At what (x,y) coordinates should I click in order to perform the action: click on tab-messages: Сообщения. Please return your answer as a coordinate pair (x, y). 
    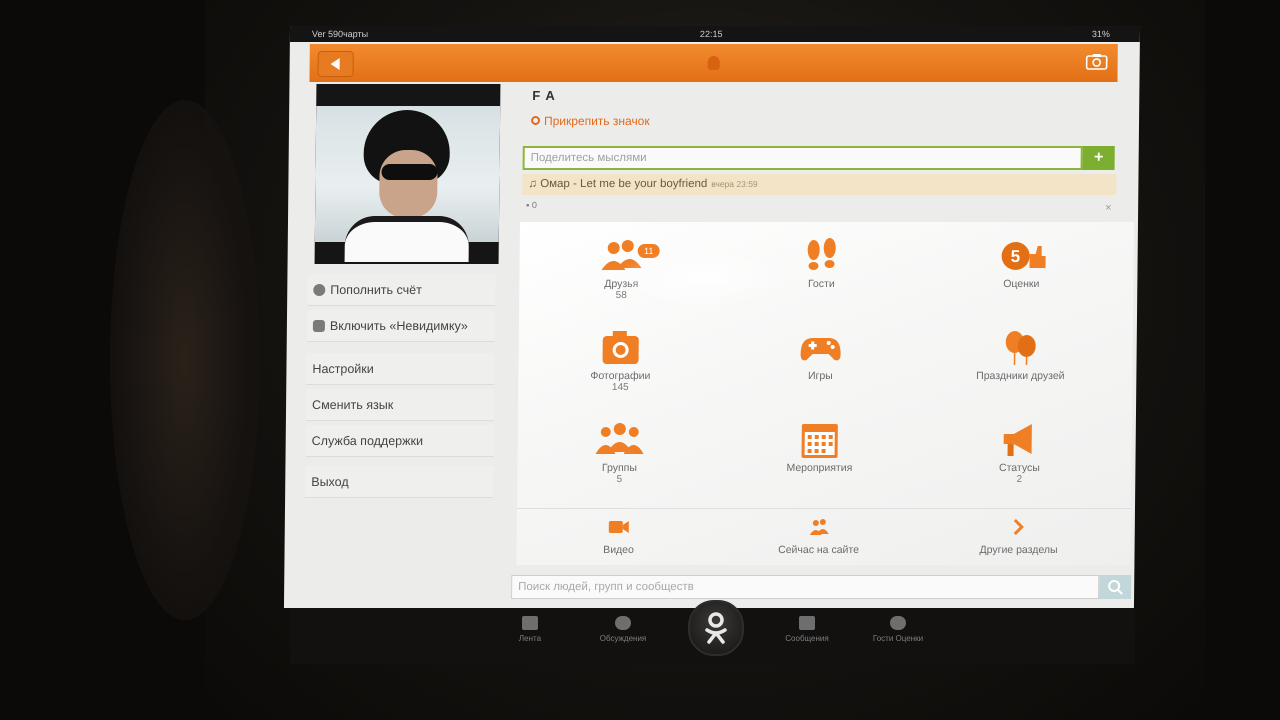
    Looking at the image, I should click on (807, 627).